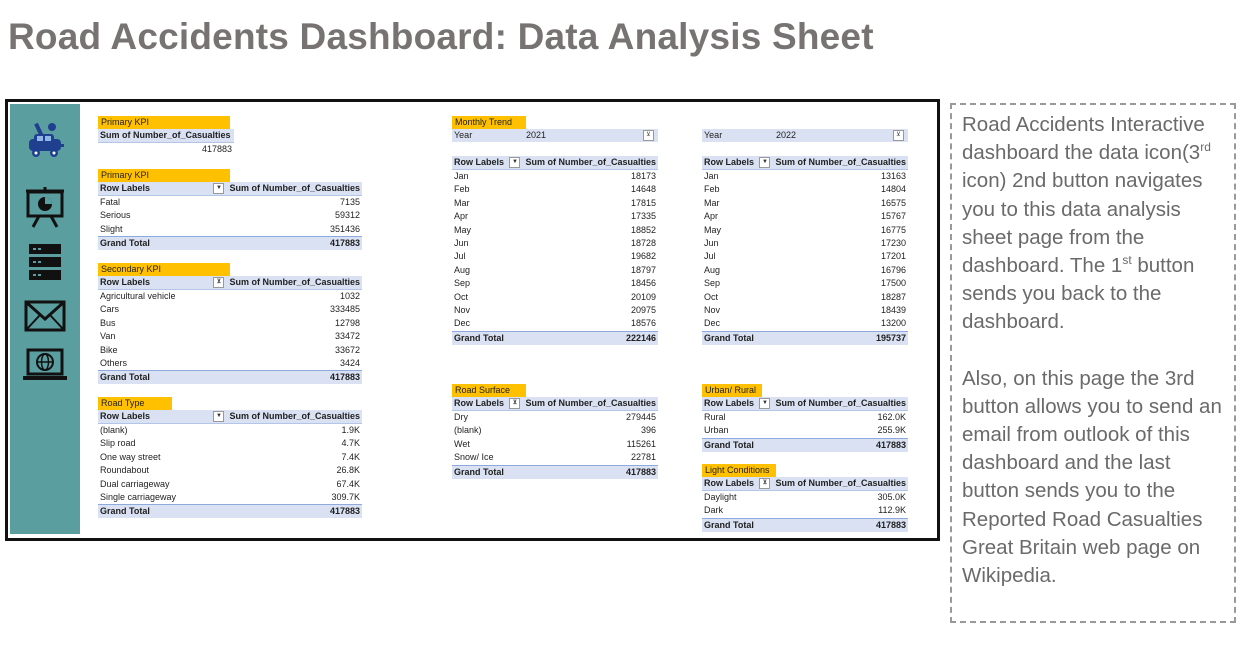 The image size is (1246, 658). I want to click on table-row: Nov 20975, so click(555, 310).